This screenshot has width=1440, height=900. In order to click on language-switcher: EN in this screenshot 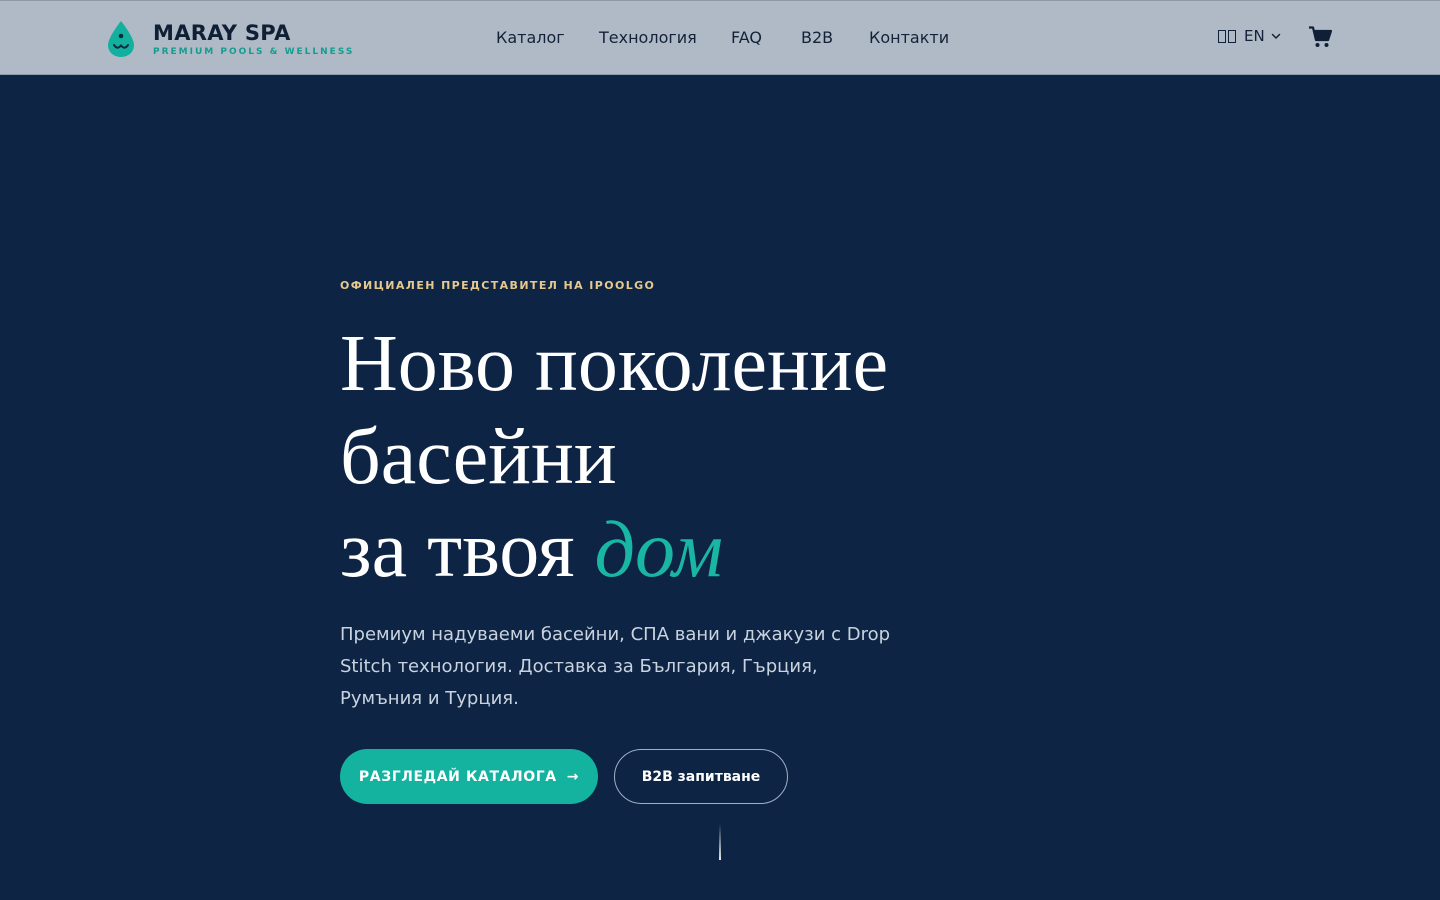, I will do `click(1249, 36)`.